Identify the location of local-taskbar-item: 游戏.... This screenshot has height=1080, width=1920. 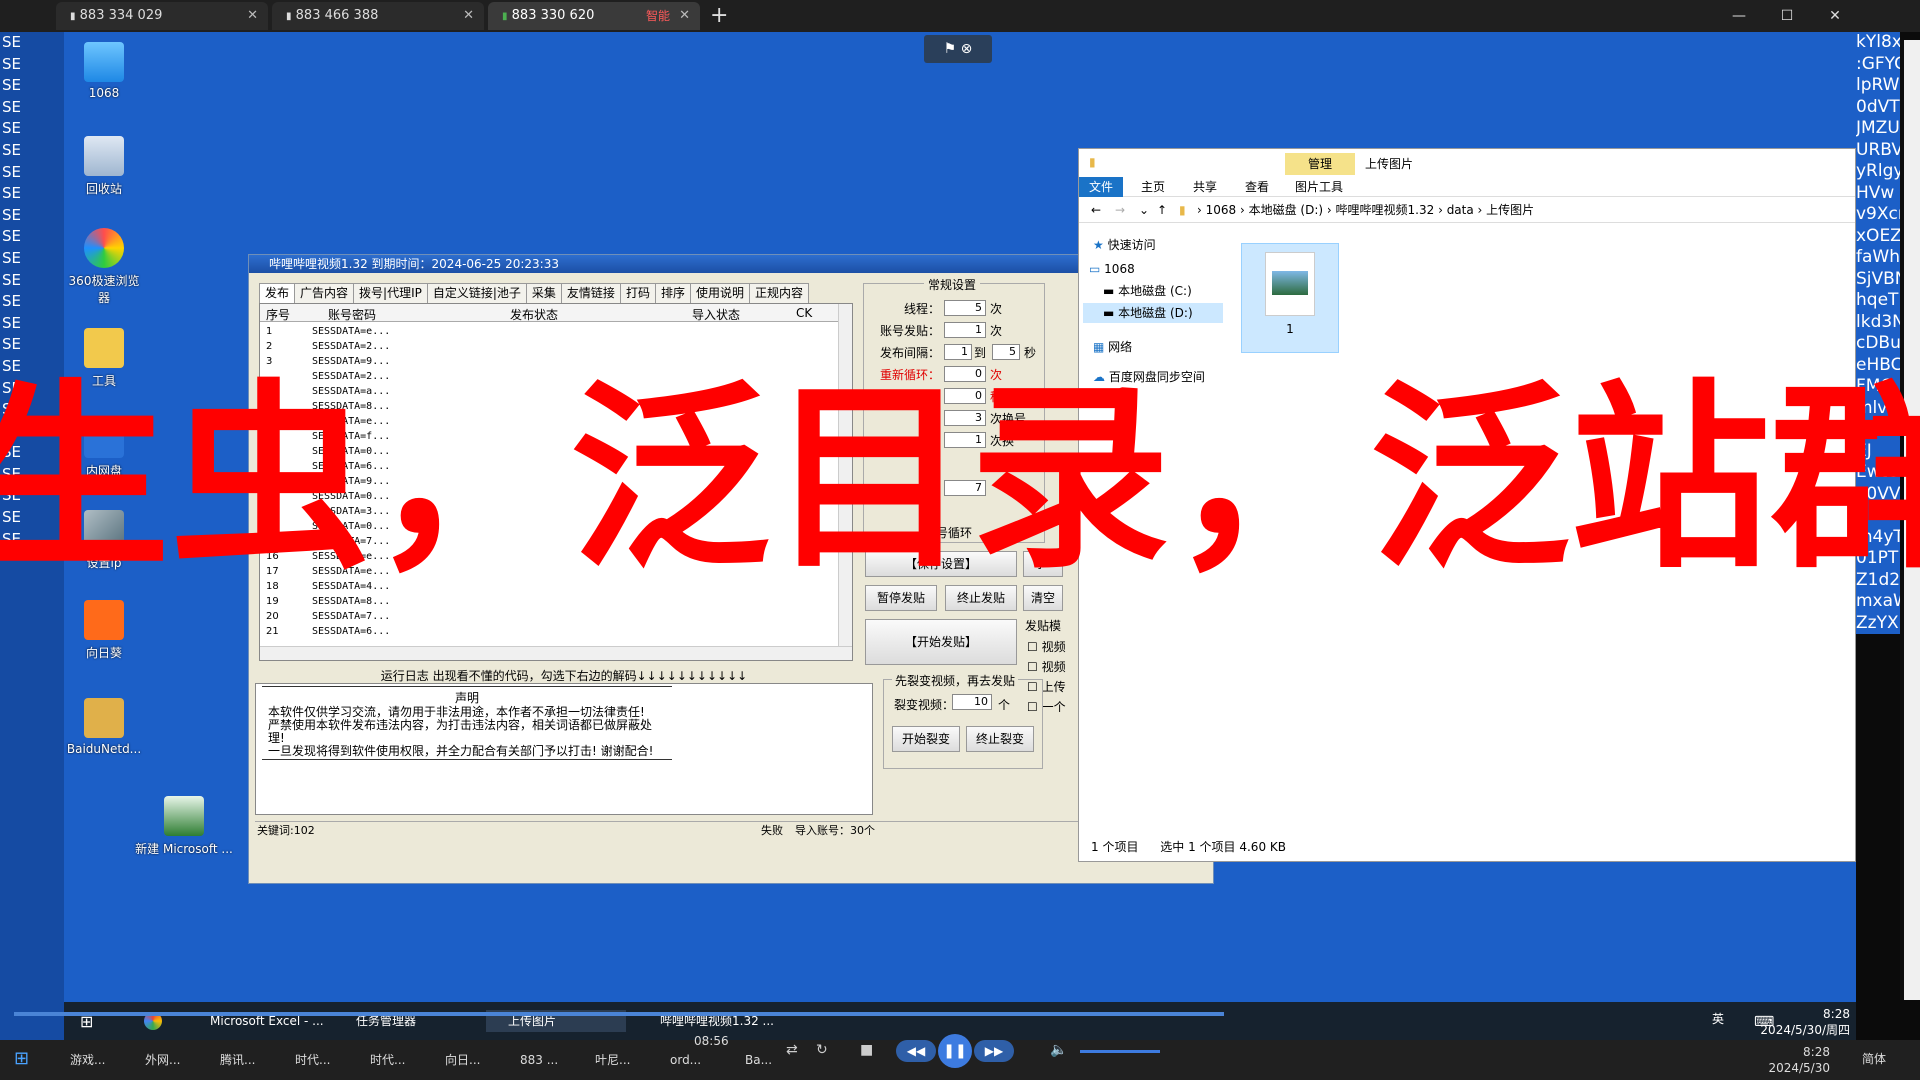
(77, 1060).